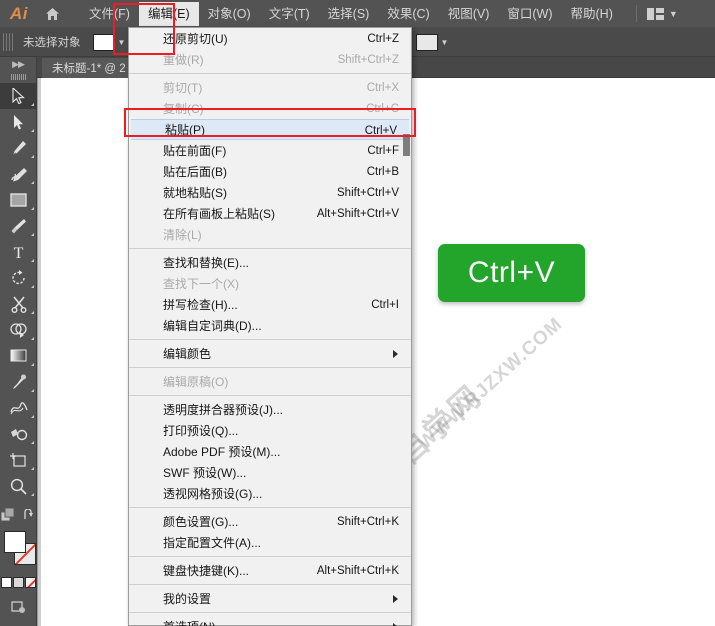 This screenshot has width=715, height=626. I want to click on menu-item-label: 剪切(T), so click(183, 88).